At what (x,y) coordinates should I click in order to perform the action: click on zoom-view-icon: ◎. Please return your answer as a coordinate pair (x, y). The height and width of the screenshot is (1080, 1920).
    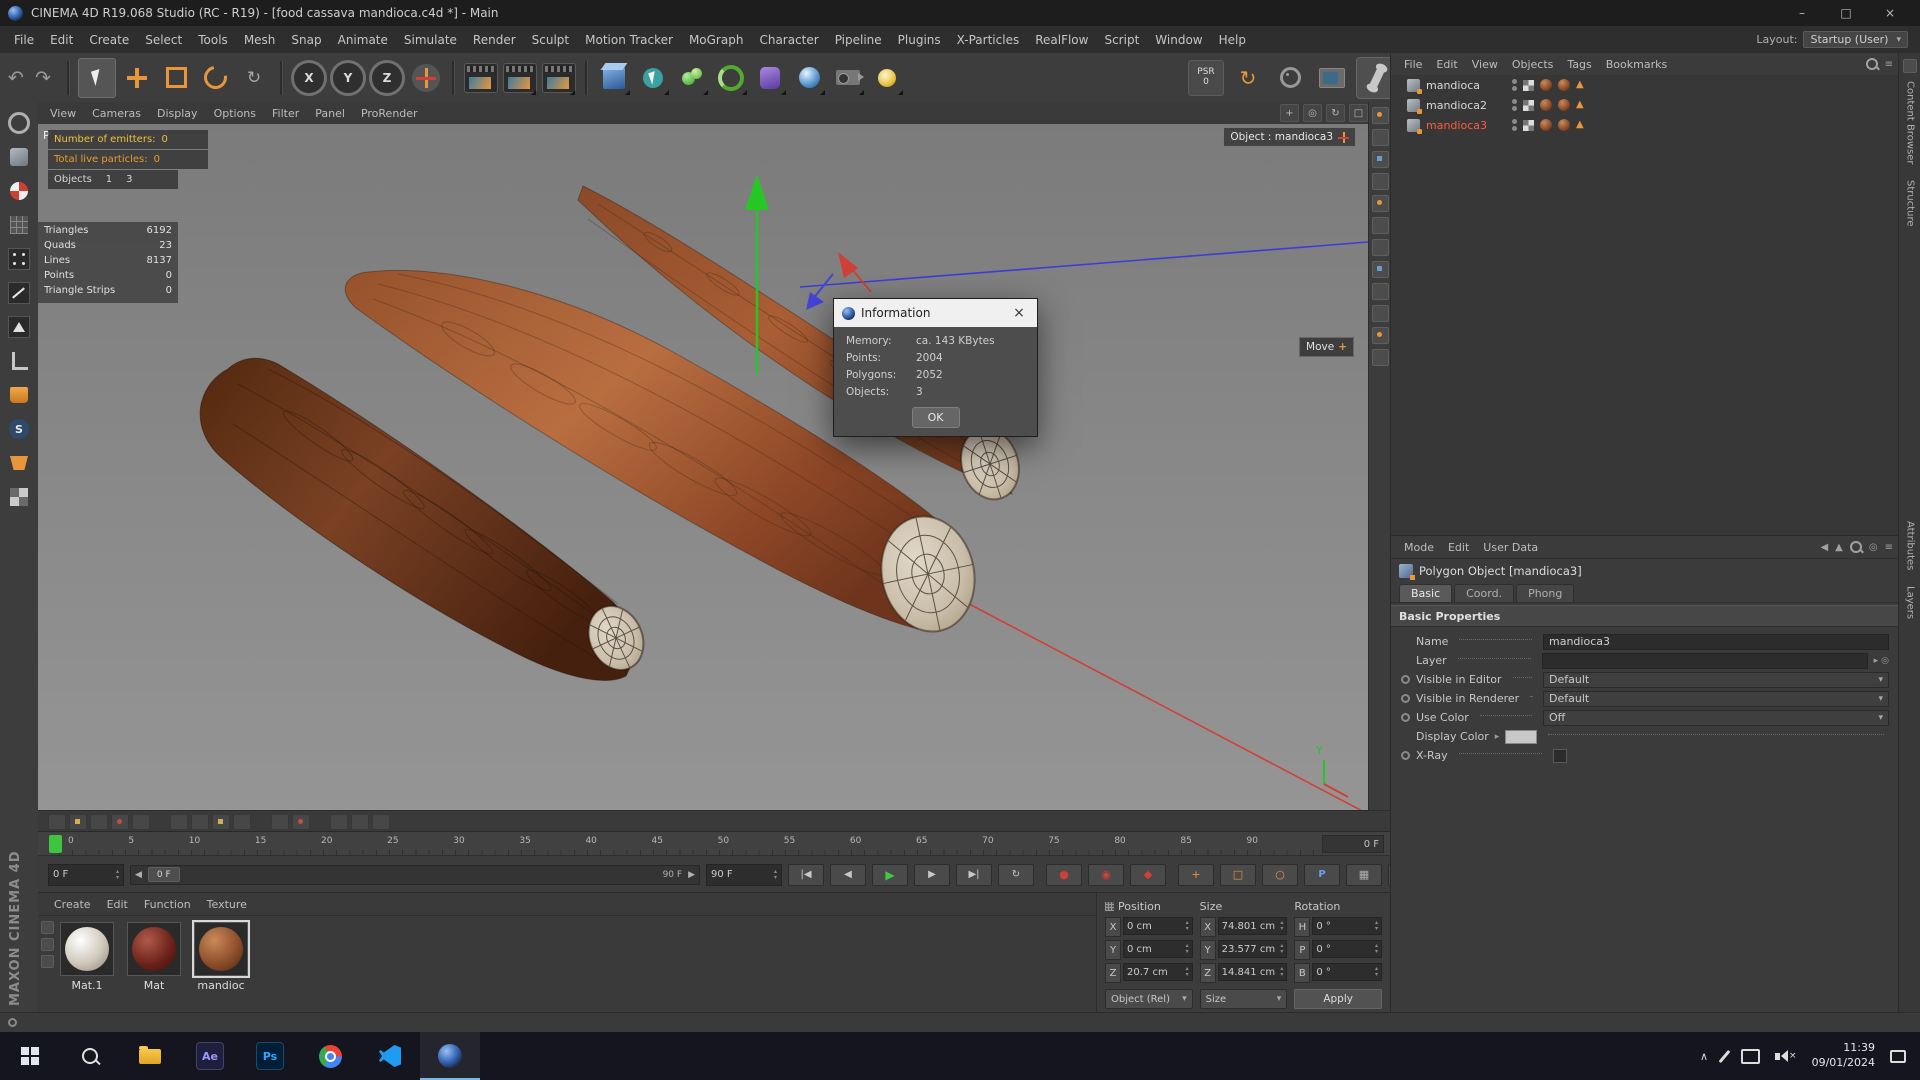
    Looking at the image, I should click on (1312, 113).